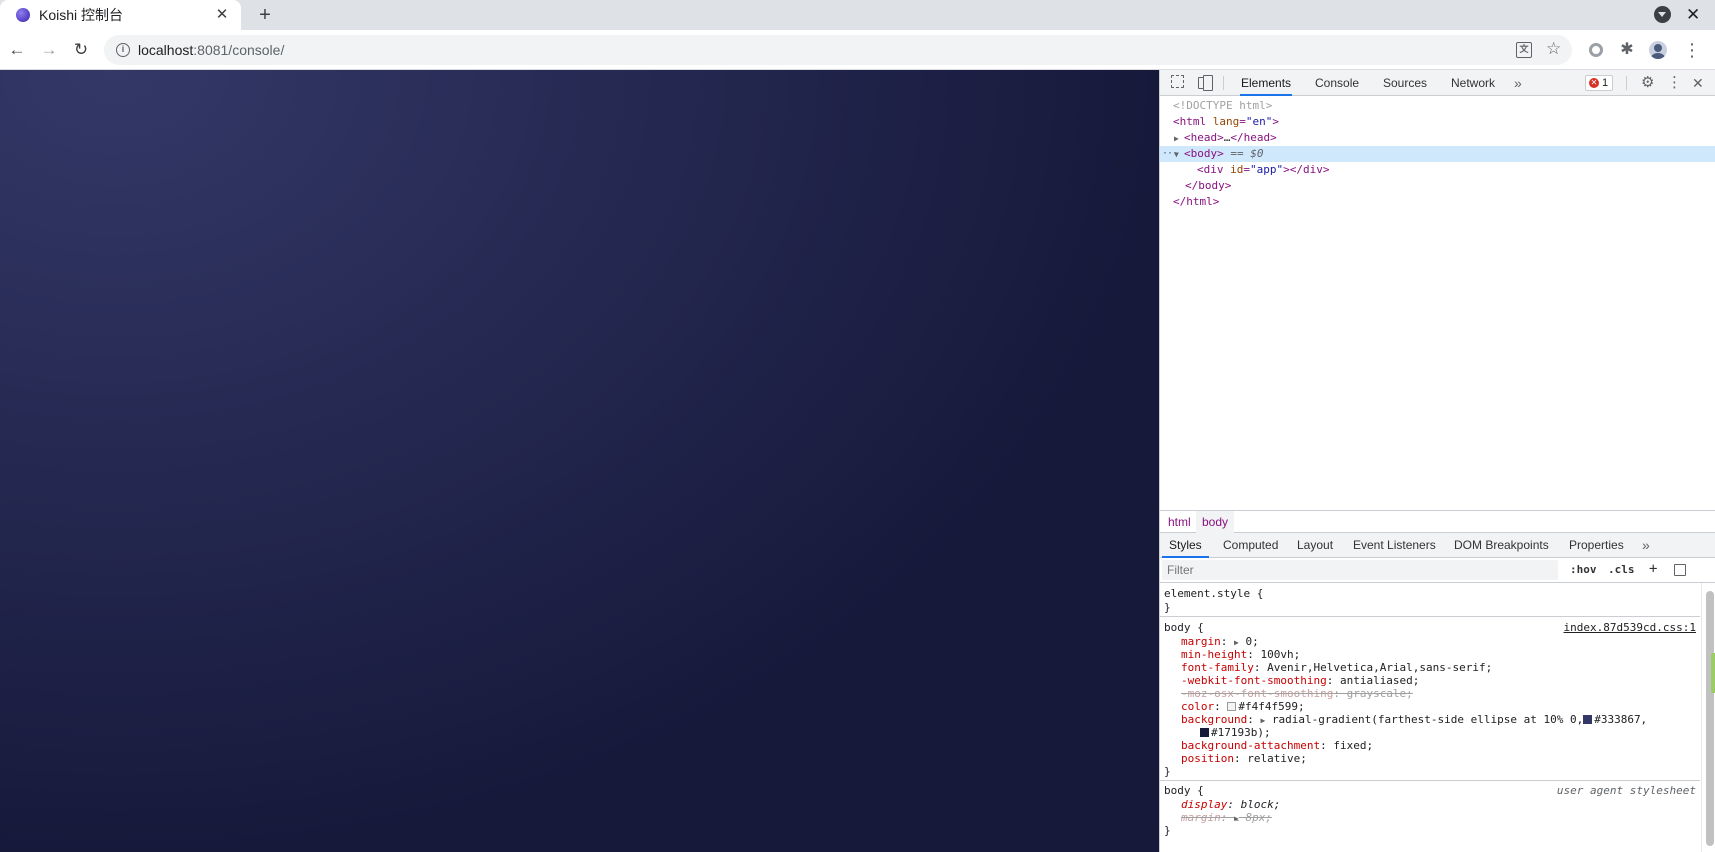 The height and width of the screenshot is (852, 1715). I want to click on body-rule-source-link: index.87d539cd.css:1, so click(1630, 627).